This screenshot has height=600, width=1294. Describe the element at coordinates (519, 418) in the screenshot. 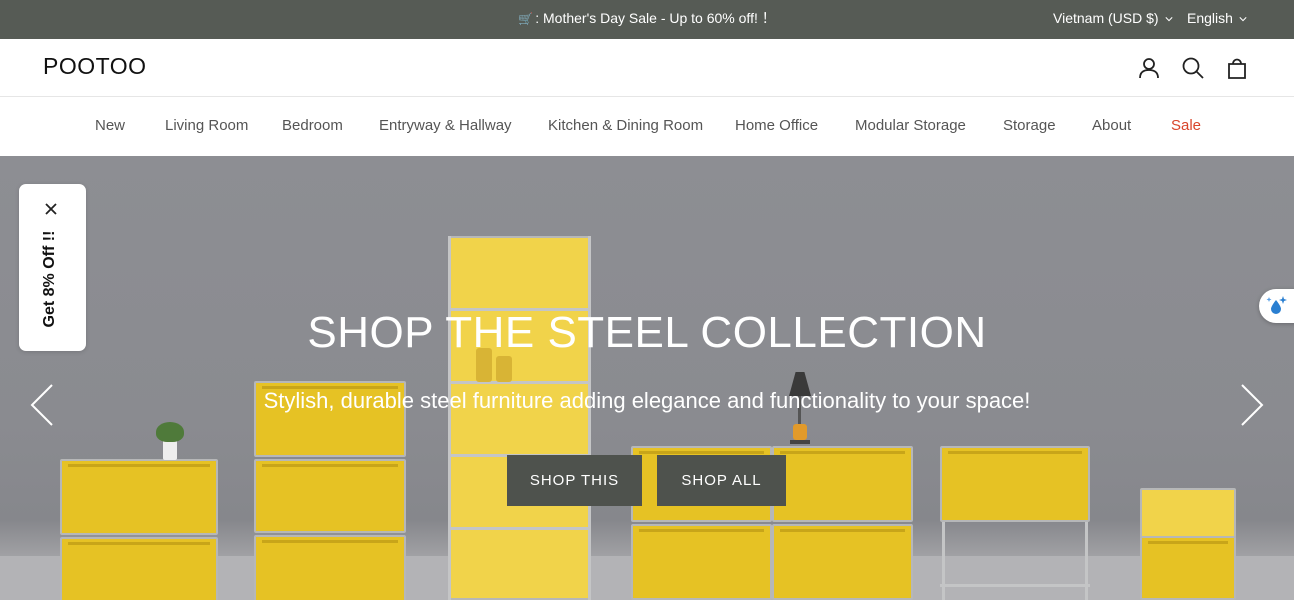

I see `furniture-bookcase` at that location.